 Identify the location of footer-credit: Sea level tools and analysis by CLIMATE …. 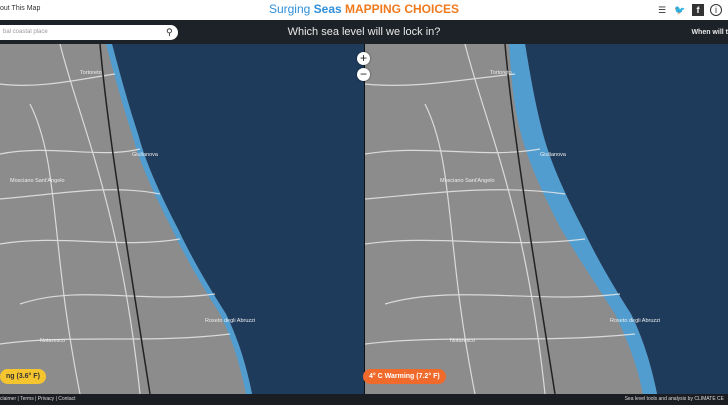
(674, 399).